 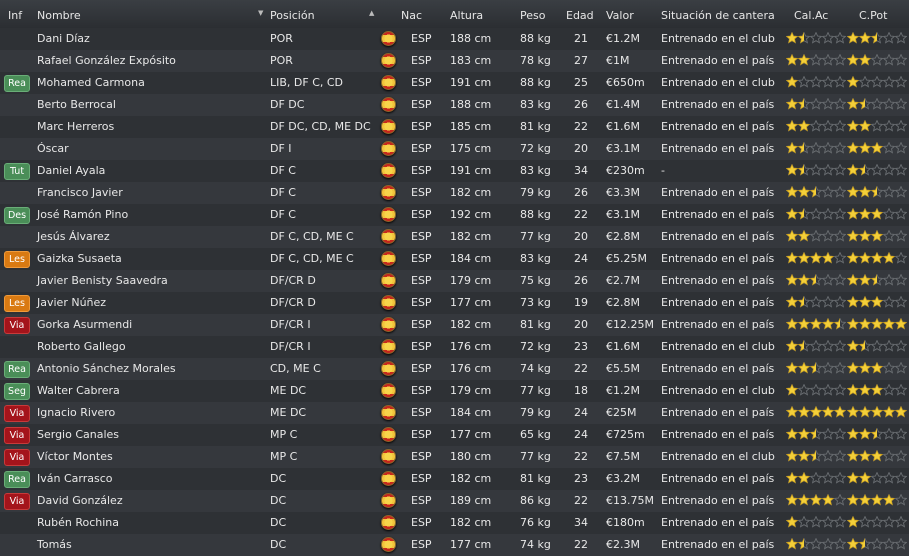 What do you see at coordinates (620, 14) in the screenshot?
I see `column-header-valor: Valor` at bounding box center [620, 14].